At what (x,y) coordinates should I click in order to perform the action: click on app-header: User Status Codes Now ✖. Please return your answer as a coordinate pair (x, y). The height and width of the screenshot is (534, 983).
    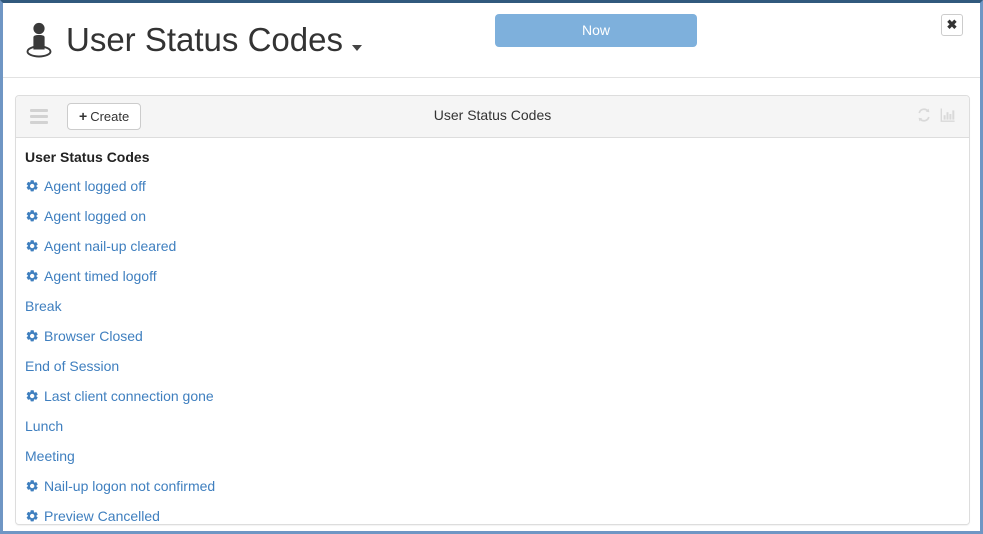
    Looking at the image, I should click on (491, 40).